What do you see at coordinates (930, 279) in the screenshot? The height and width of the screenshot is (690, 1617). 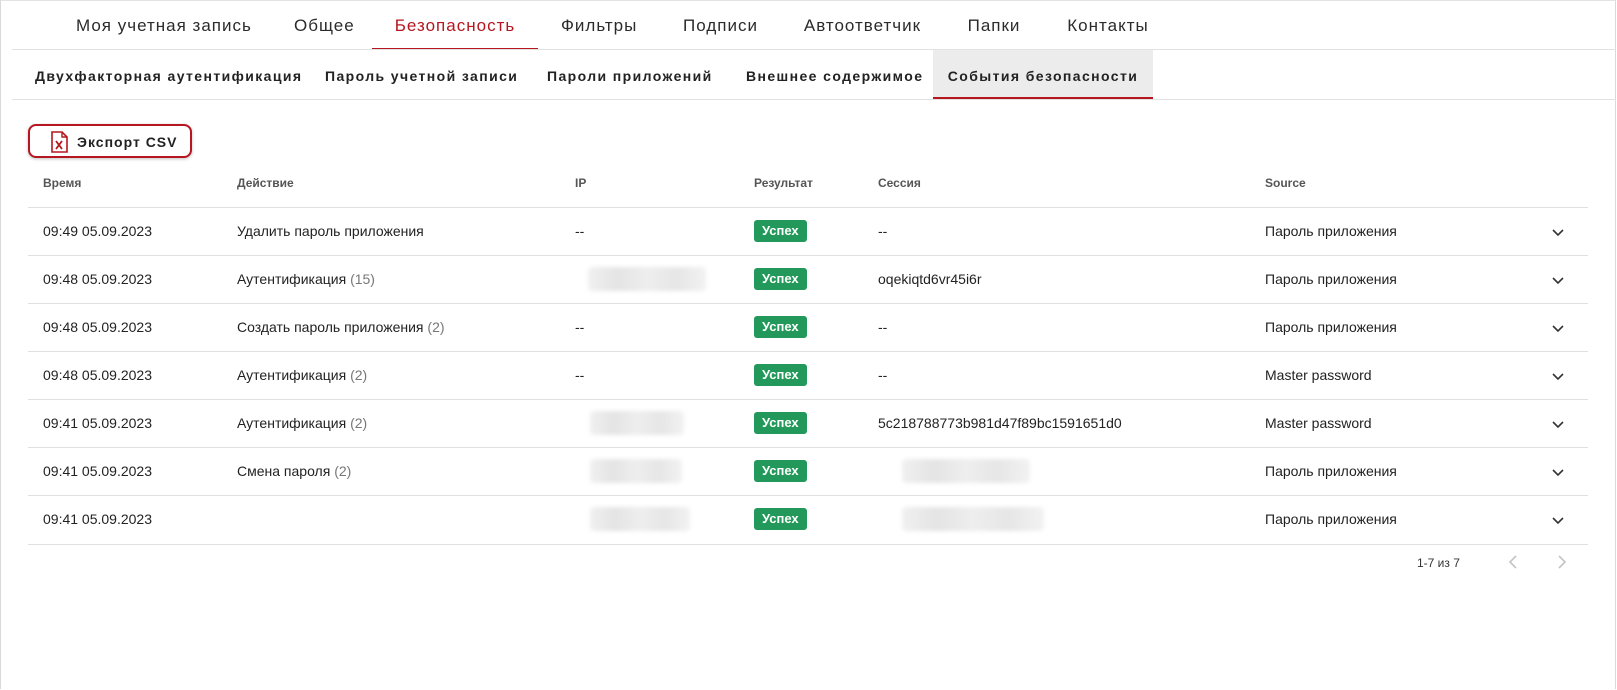 I see `event-session: oqekiqtd6vr45i6r` at bounding box center [930, 279].